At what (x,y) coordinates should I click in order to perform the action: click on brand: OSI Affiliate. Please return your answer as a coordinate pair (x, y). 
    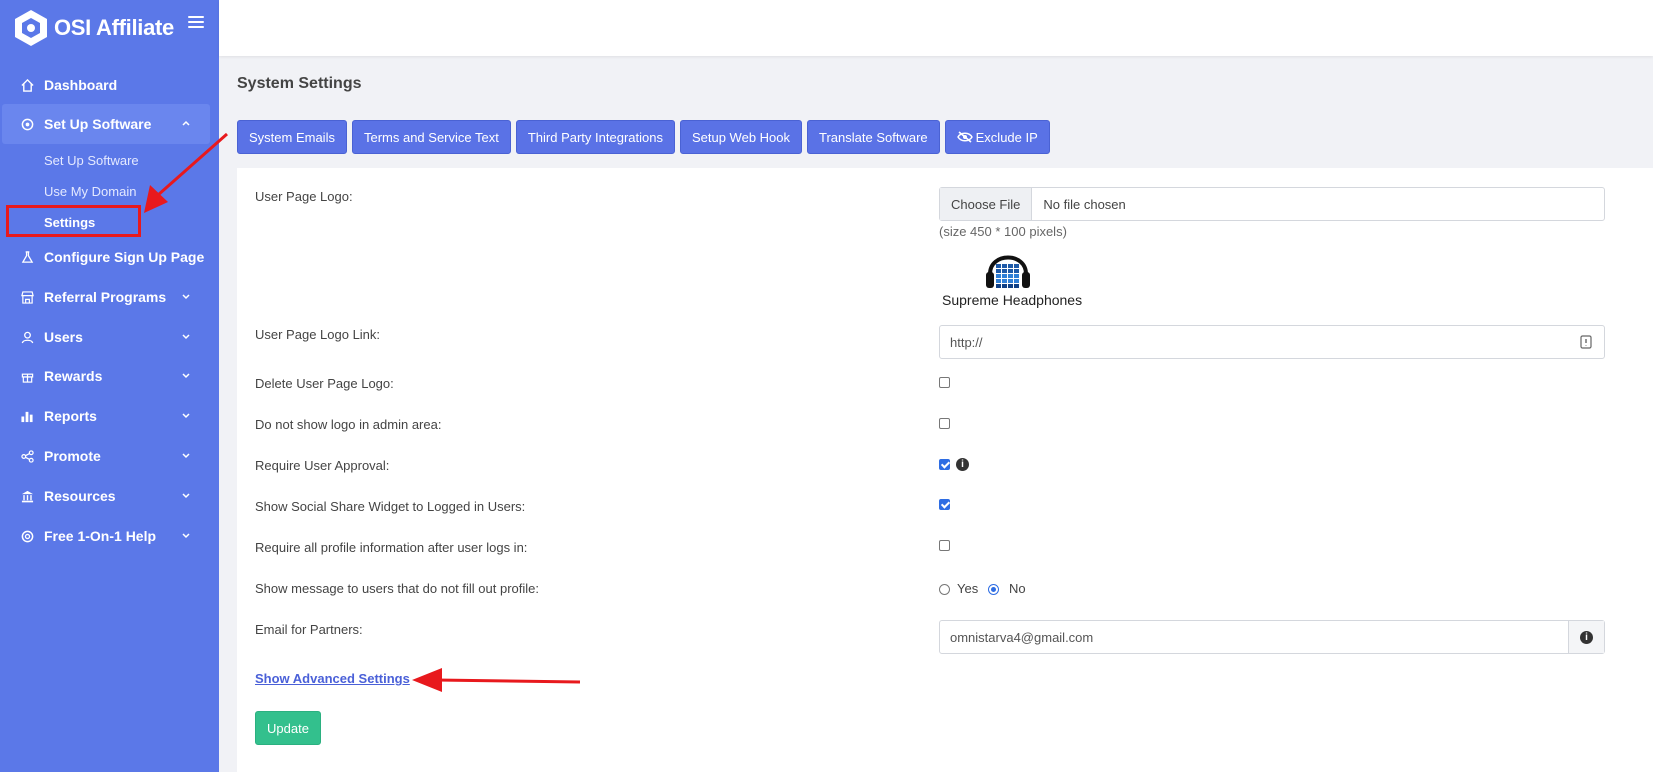
    Looking at the image, I should click on (109, 28).